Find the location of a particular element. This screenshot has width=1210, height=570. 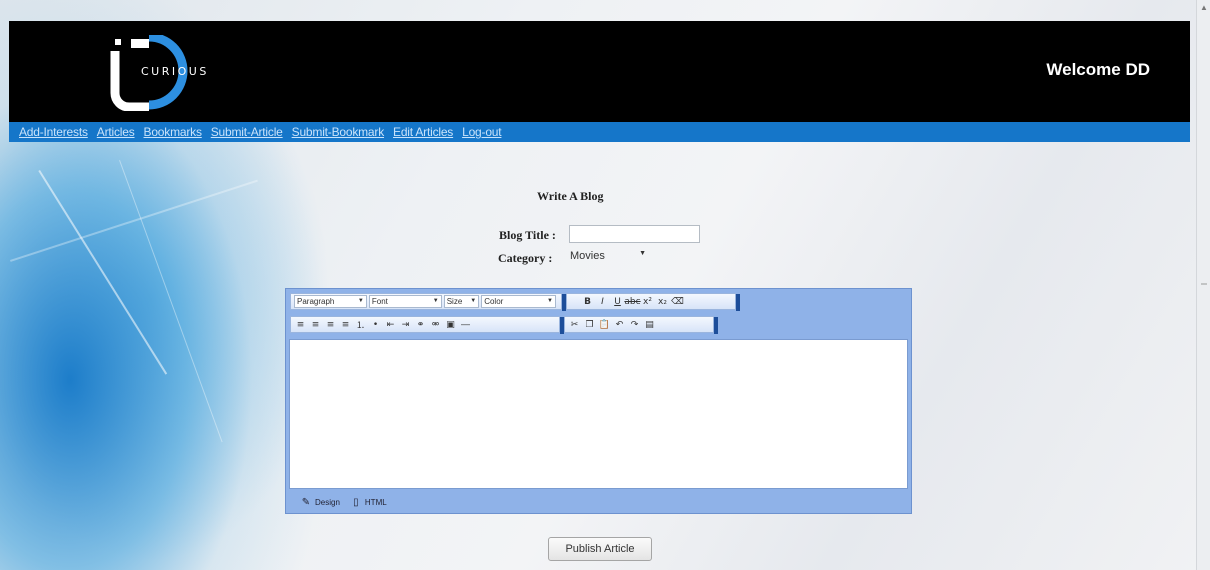

italic-icon: I is located at coordinates (602, 301).